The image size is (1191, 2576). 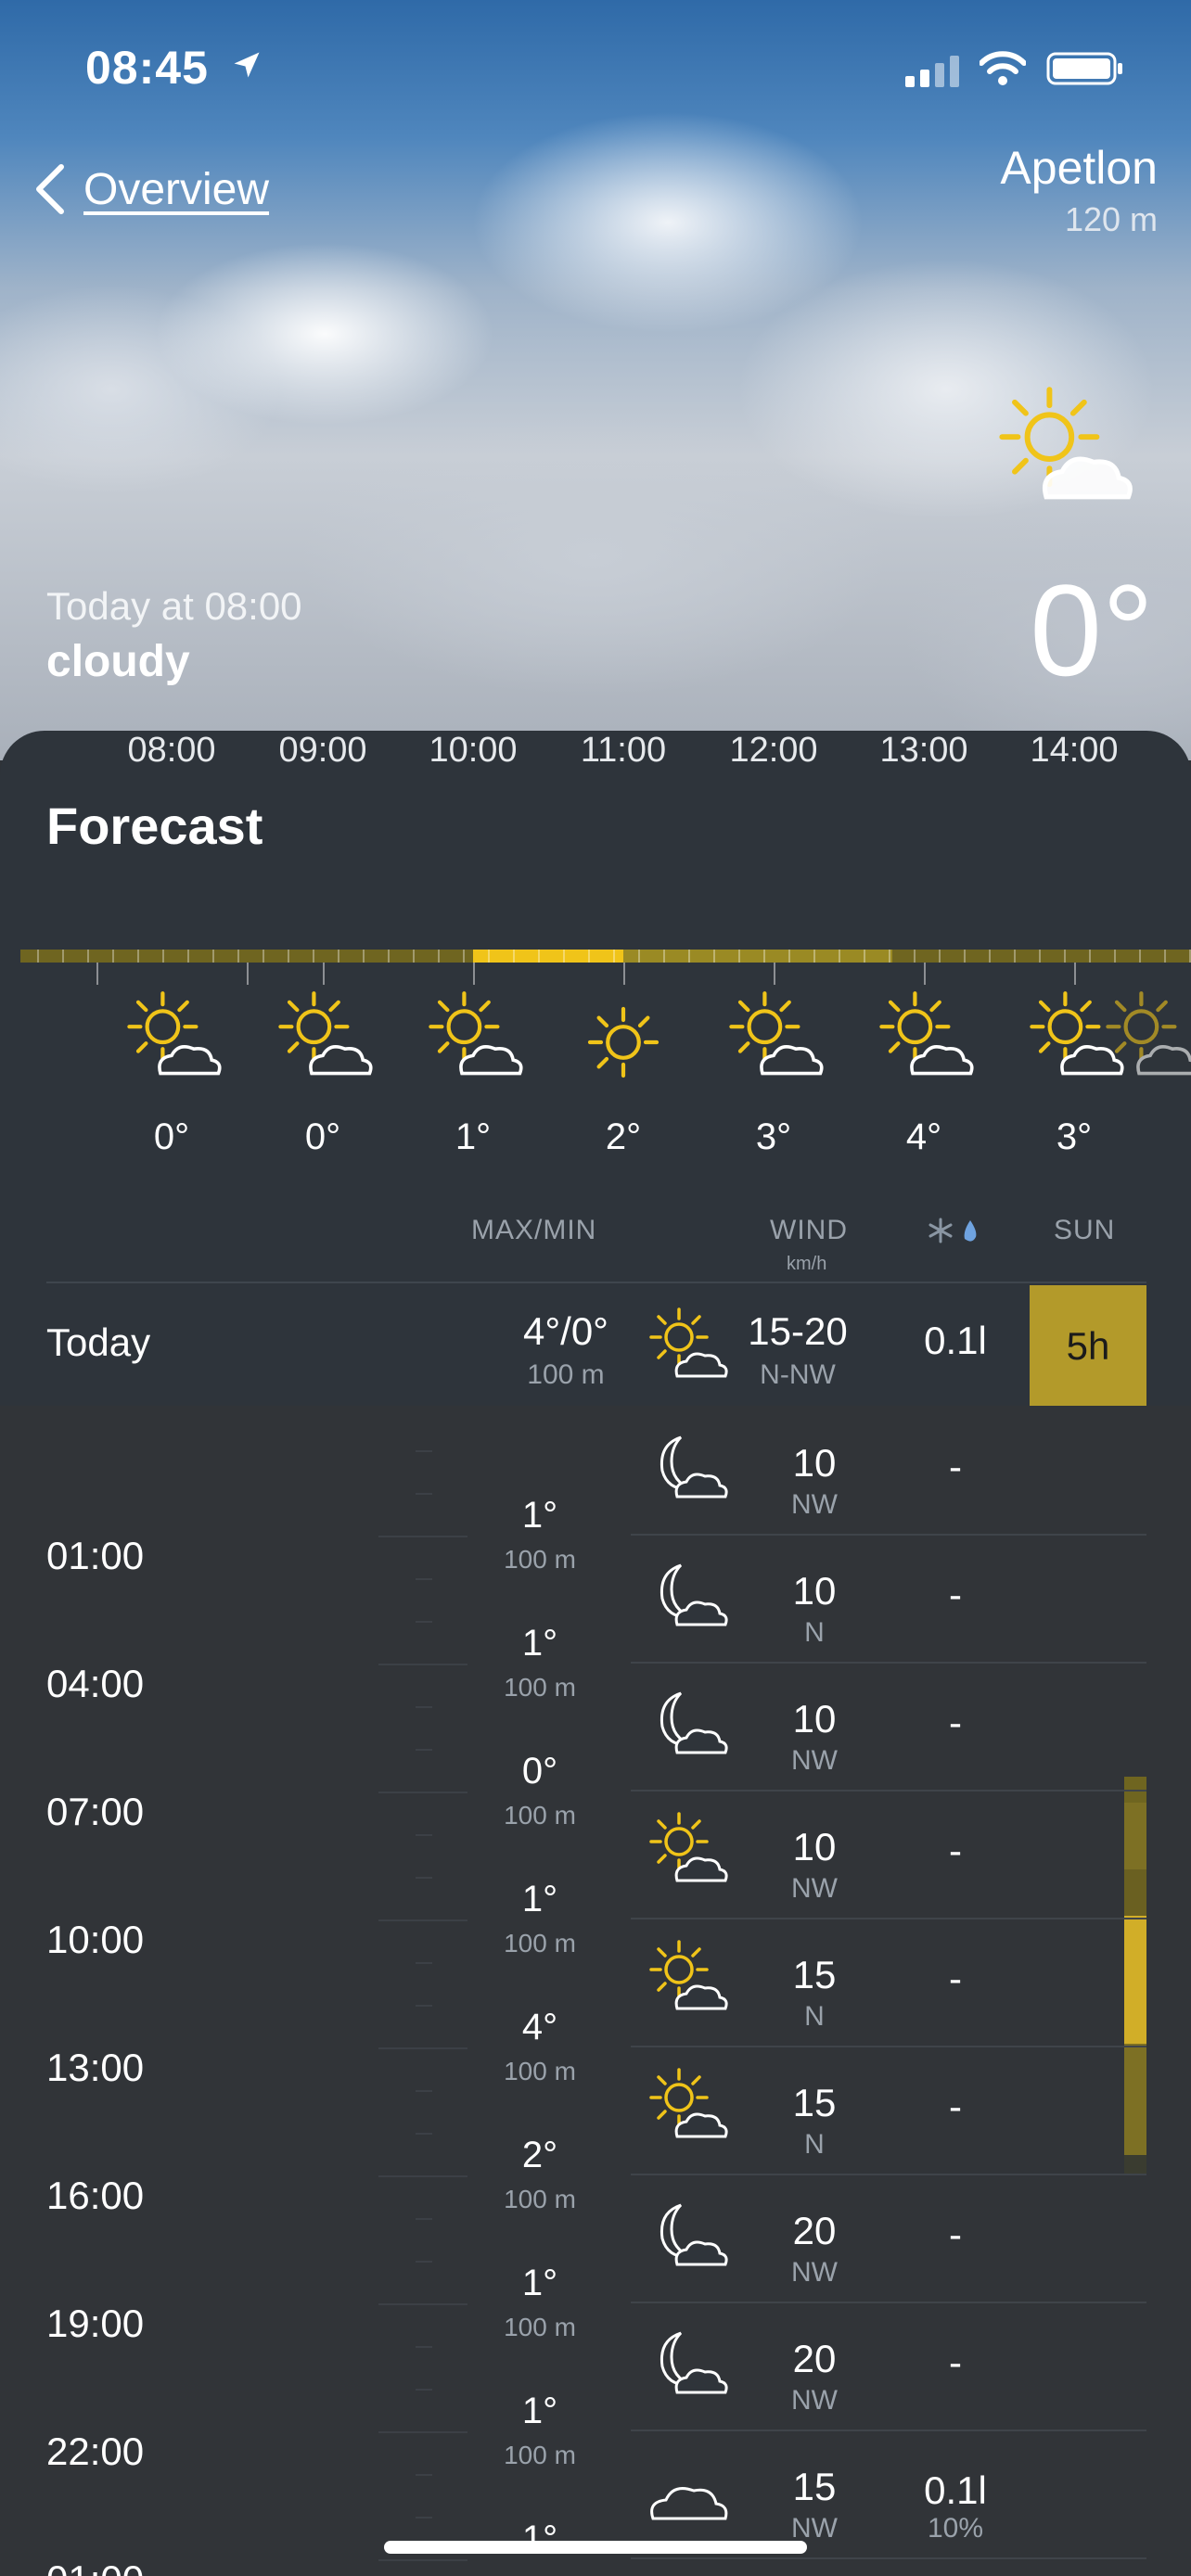 I want to click on battery-icon, so click(x=1084, y=68).